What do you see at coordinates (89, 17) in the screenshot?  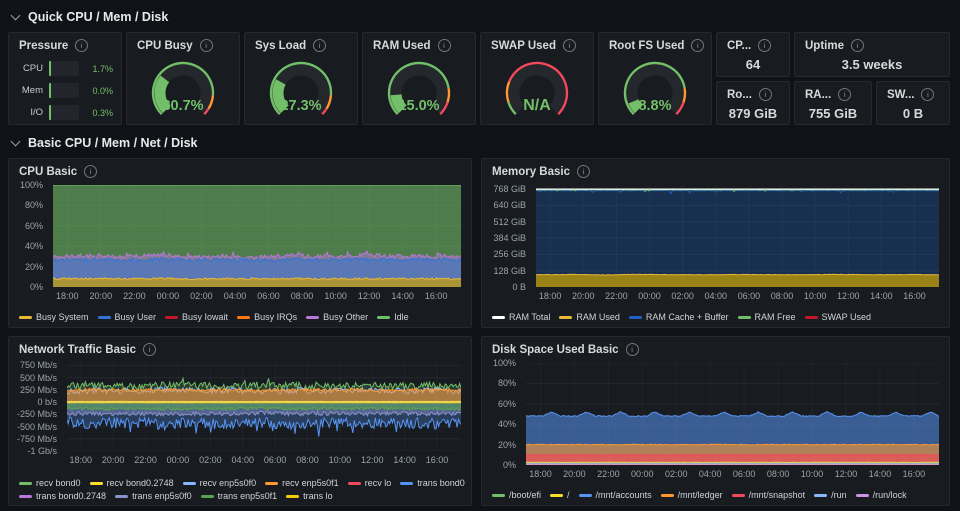 I see `section-header-quick: Quick CPU / Mem / Disk` at bounding box center [89, 17].